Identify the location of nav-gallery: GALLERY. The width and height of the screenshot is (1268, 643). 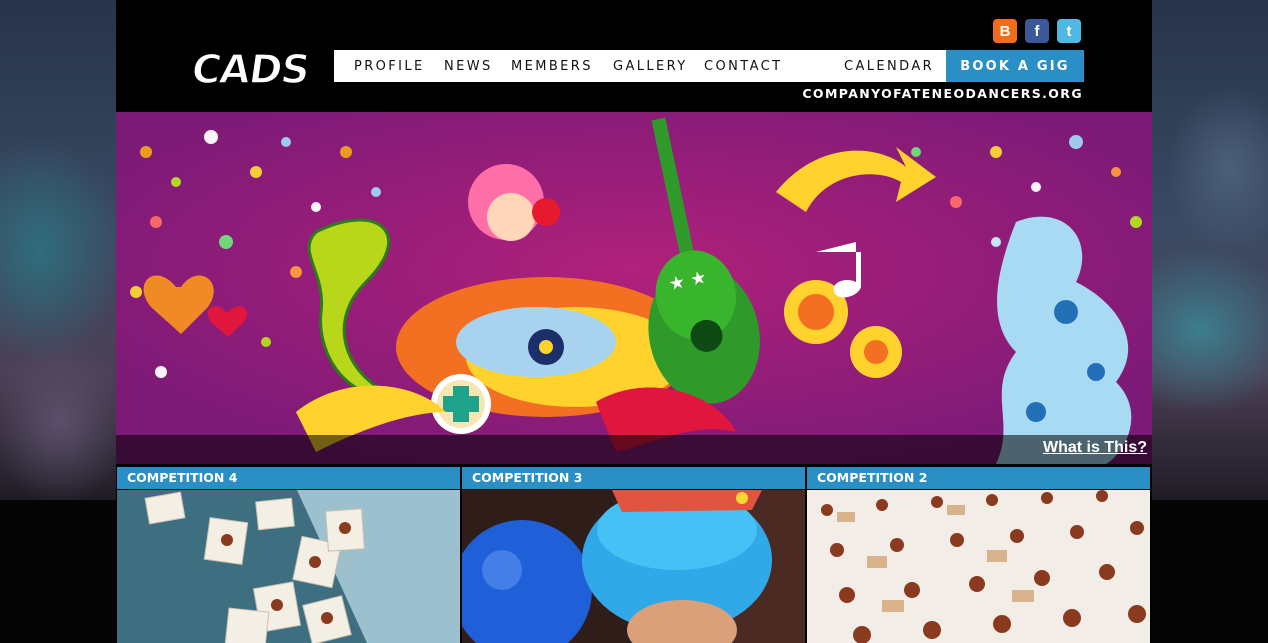
(650, 66).